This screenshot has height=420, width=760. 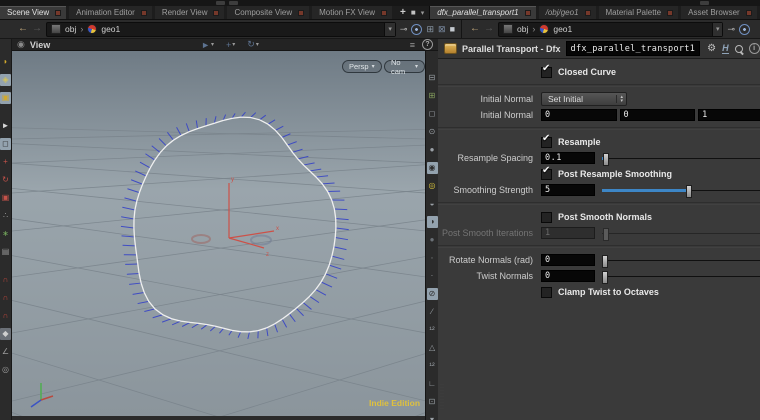 What do you see at coordinates (432, 402) in the screenshot?
I see `group-select-icon: ⊡` at bounding box center [432, 402].